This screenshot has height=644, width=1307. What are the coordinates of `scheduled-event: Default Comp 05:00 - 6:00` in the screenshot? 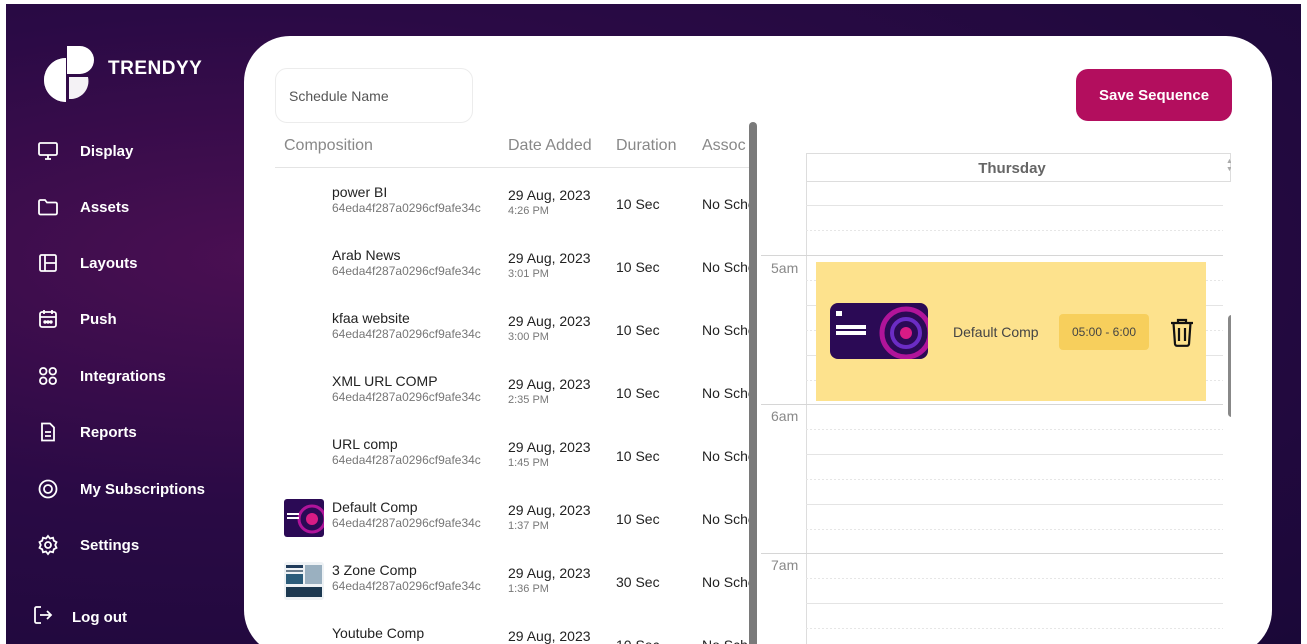 It's located at (1011, 331).